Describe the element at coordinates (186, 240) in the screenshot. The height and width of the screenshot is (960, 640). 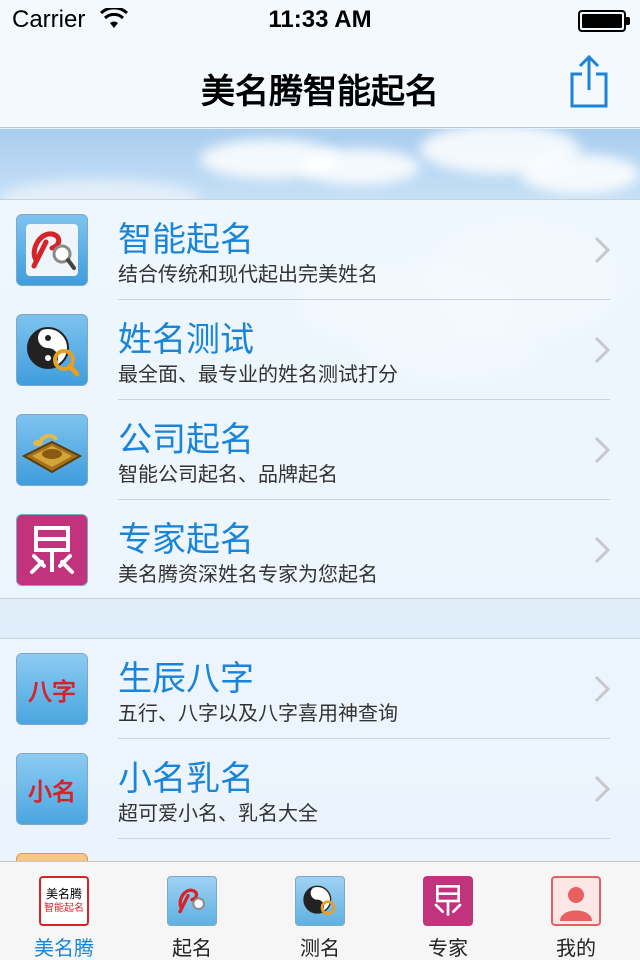
I see `item-title: 智能起名` at that location.